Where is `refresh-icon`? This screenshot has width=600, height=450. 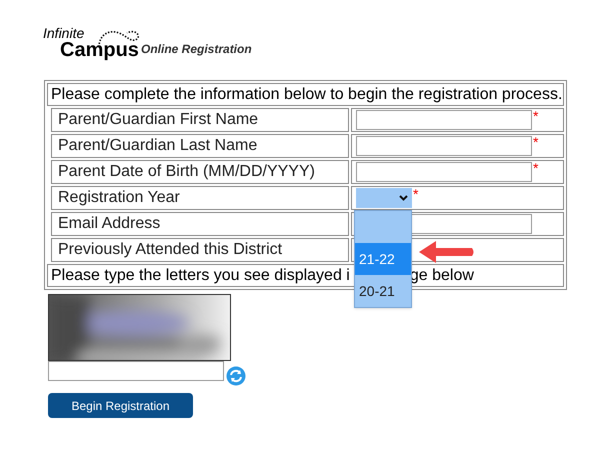
refresh-icon is located at coordinates (236, 376).